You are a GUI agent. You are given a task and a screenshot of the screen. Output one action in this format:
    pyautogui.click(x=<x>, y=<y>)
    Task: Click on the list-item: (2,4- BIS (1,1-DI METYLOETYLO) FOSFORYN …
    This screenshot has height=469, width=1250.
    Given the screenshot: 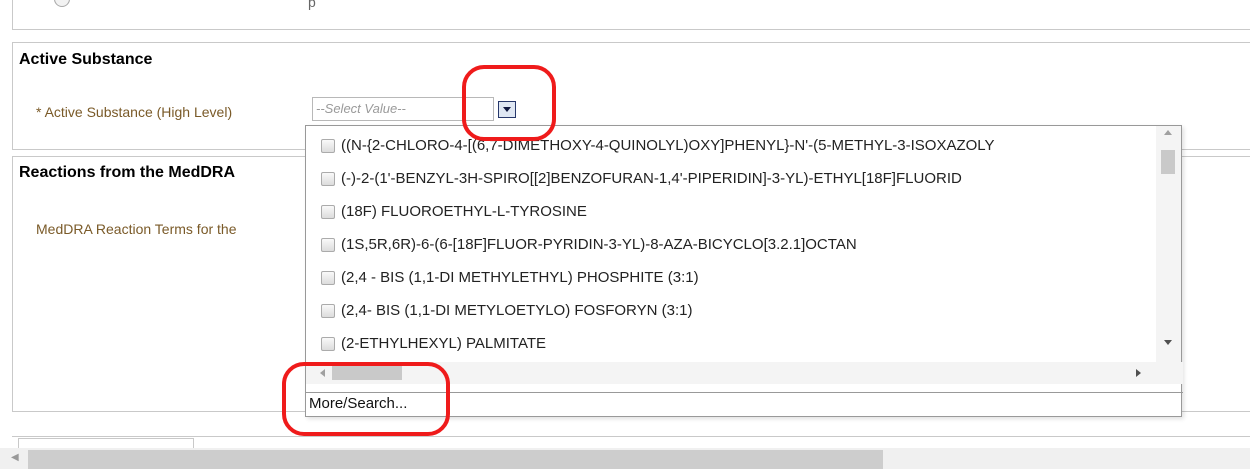 What is the action you would take?
    pyautogui.click(x=731, y=312)
    